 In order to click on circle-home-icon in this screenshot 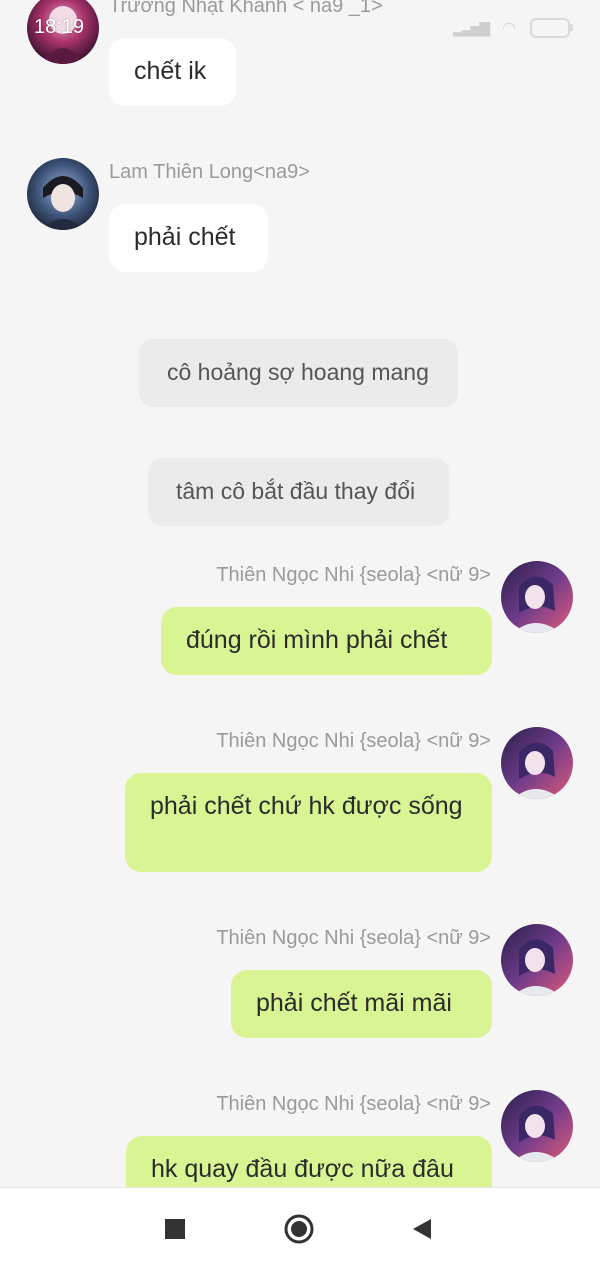, I will do `click(299, 1229)`.